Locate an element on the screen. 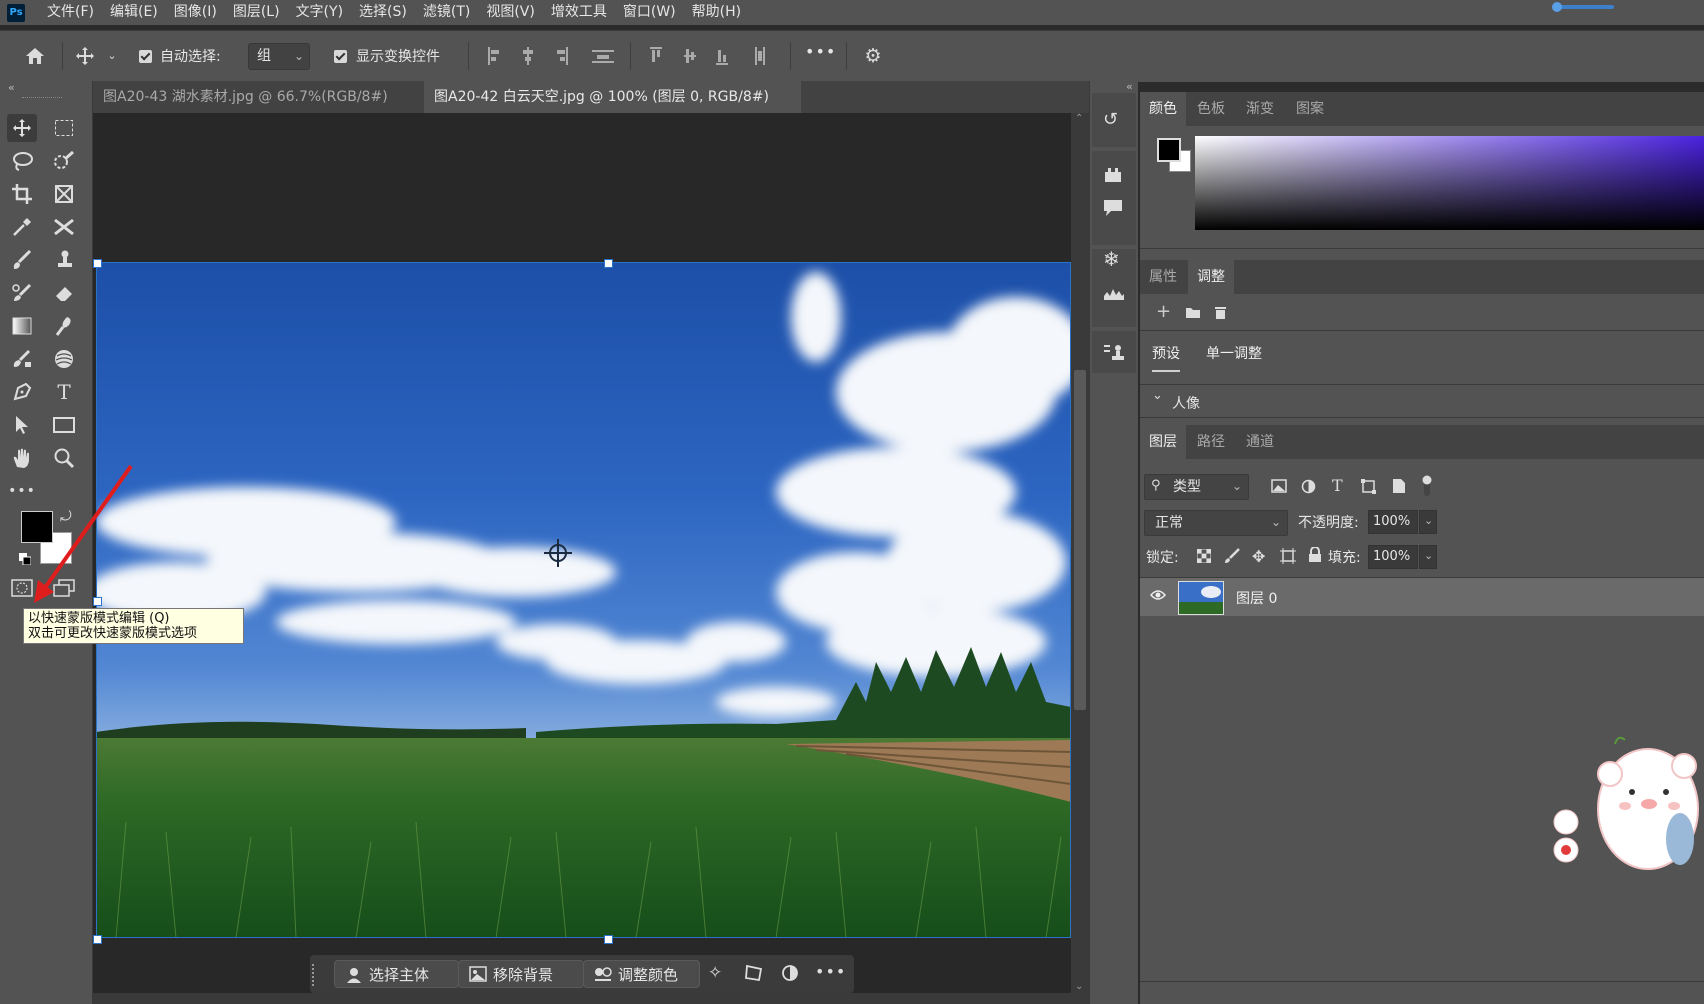  align-right-icon is located at coordinates (562, 56).